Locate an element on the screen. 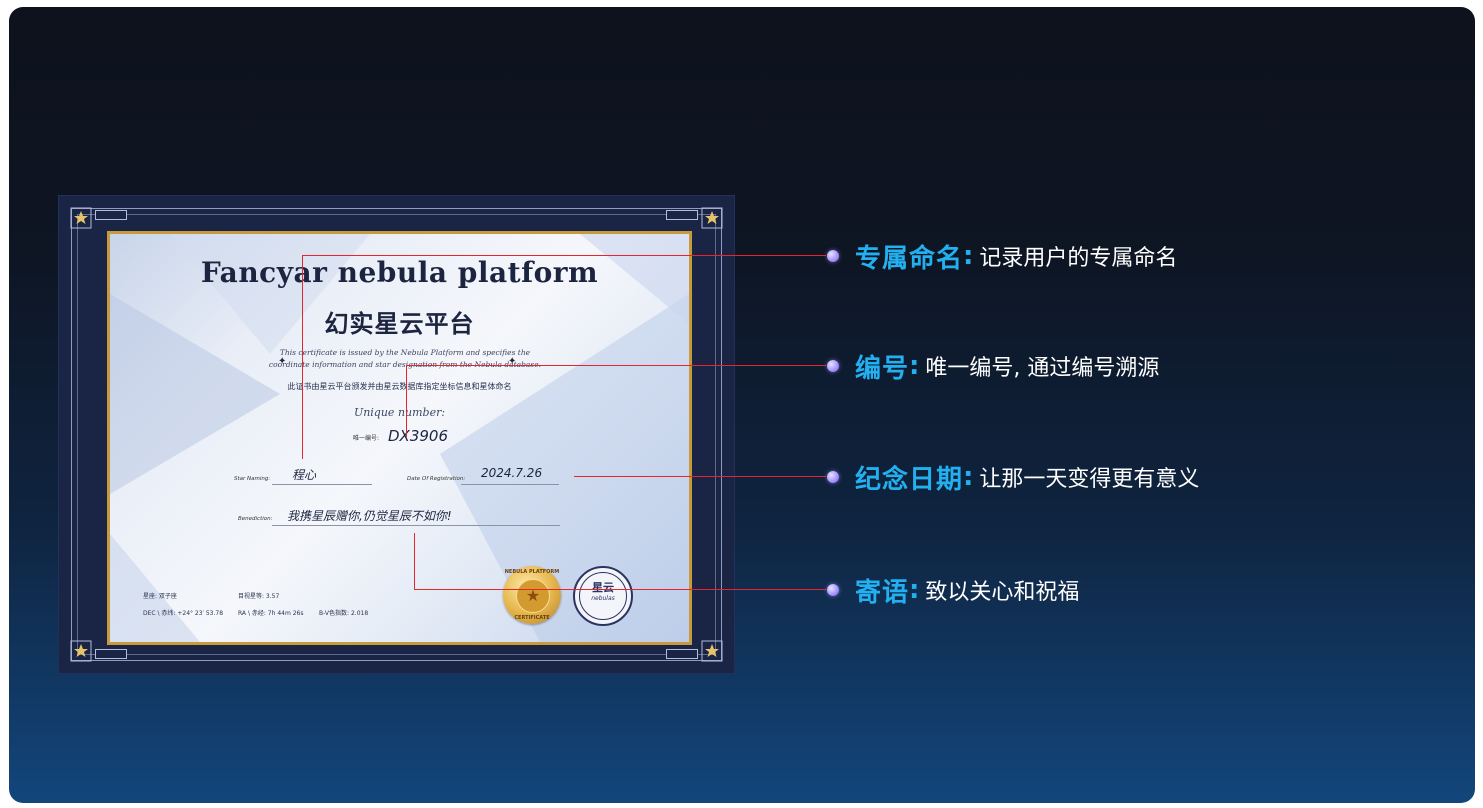  star-icon: ✦ is located at coordinates (282, 361).